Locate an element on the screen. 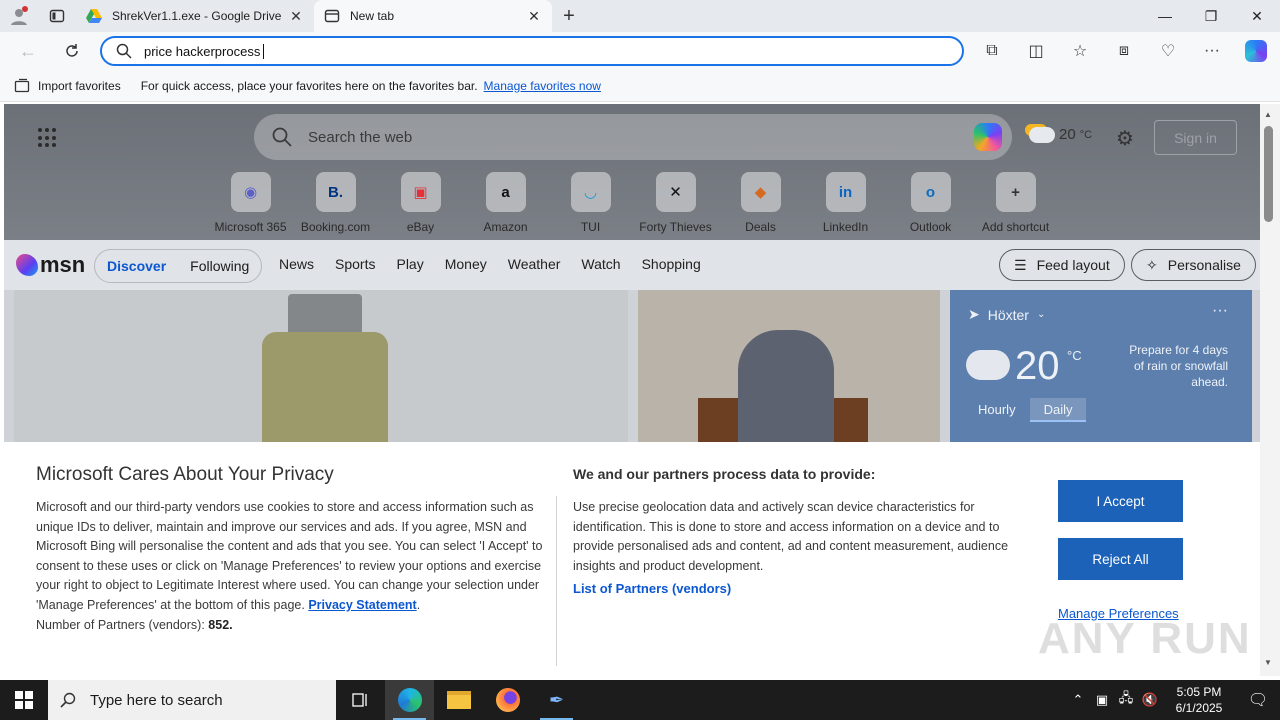  forty-thieves-icon: ✕ is located at coordinates (675, 192).